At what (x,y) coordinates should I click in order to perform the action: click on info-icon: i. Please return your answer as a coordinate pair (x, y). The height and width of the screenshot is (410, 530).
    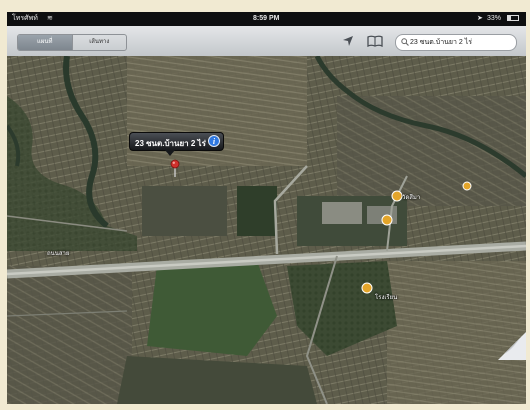
    Looking at the image, I should click on (214, 141).